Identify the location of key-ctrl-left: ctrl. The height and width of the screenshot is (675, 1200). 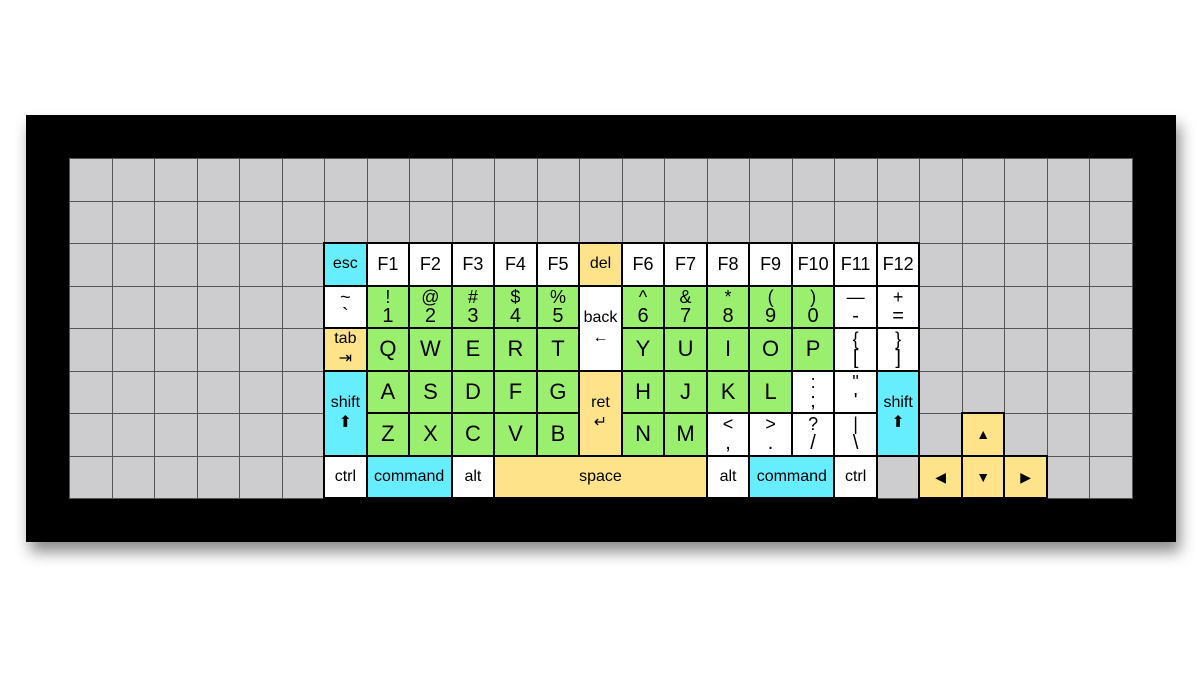
(345, 476).